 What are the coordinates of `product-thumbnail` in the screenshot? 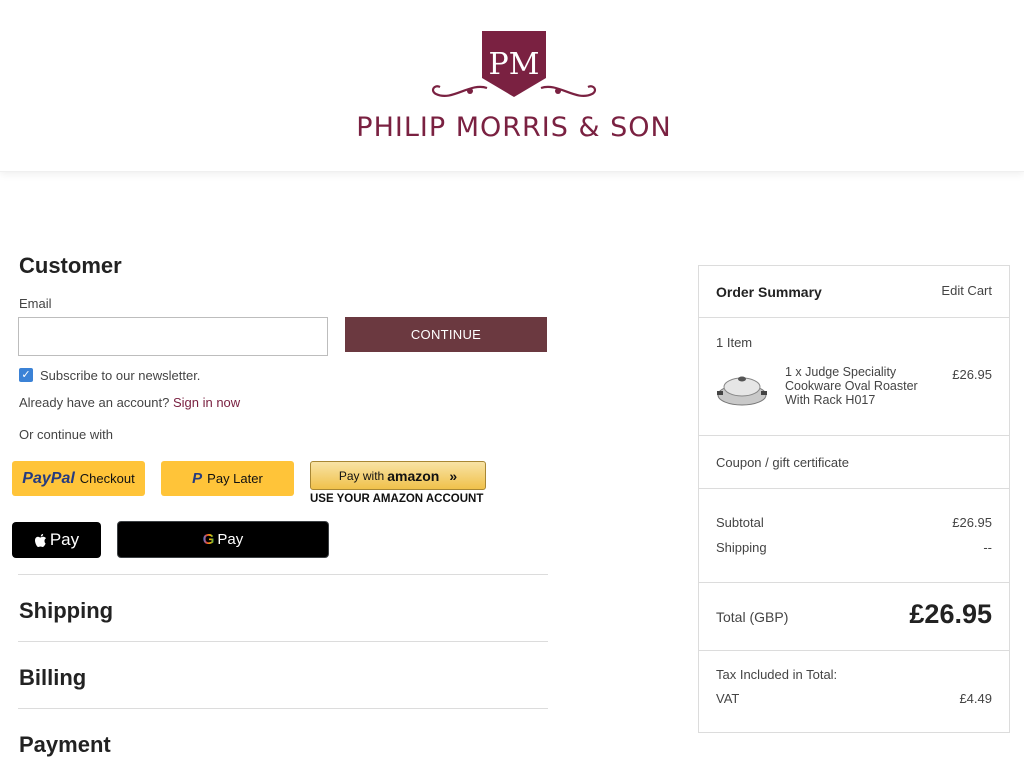 It's located at (742, 391).